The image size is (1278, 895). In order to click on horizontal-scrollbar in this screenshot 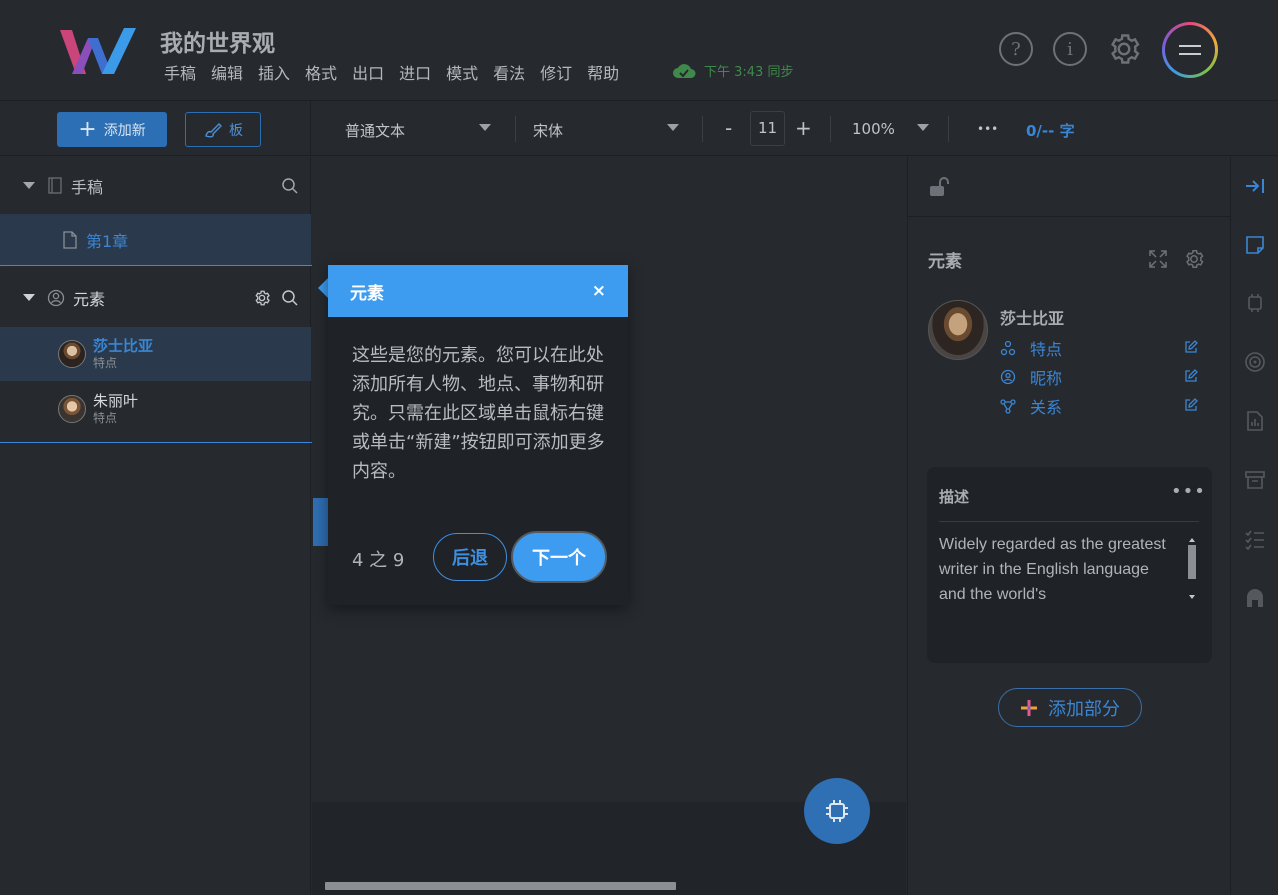, I will do `click(500, 886)`.